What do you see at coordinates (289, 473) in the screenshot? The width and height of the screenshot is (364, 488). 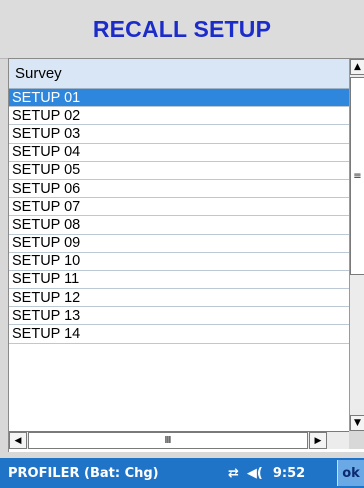 I see `clock: 9:52` at bounding box center [289, 473].